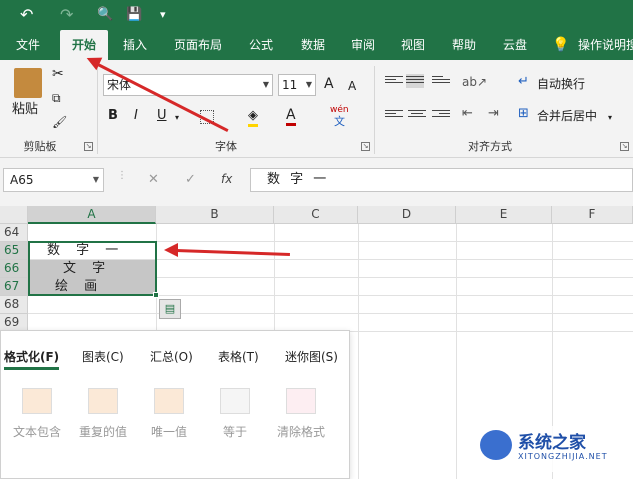  What do you see at coordinates (14, 269) in the screenshot?
I see `row-header-66: 66` at bounding box center [14, 269].